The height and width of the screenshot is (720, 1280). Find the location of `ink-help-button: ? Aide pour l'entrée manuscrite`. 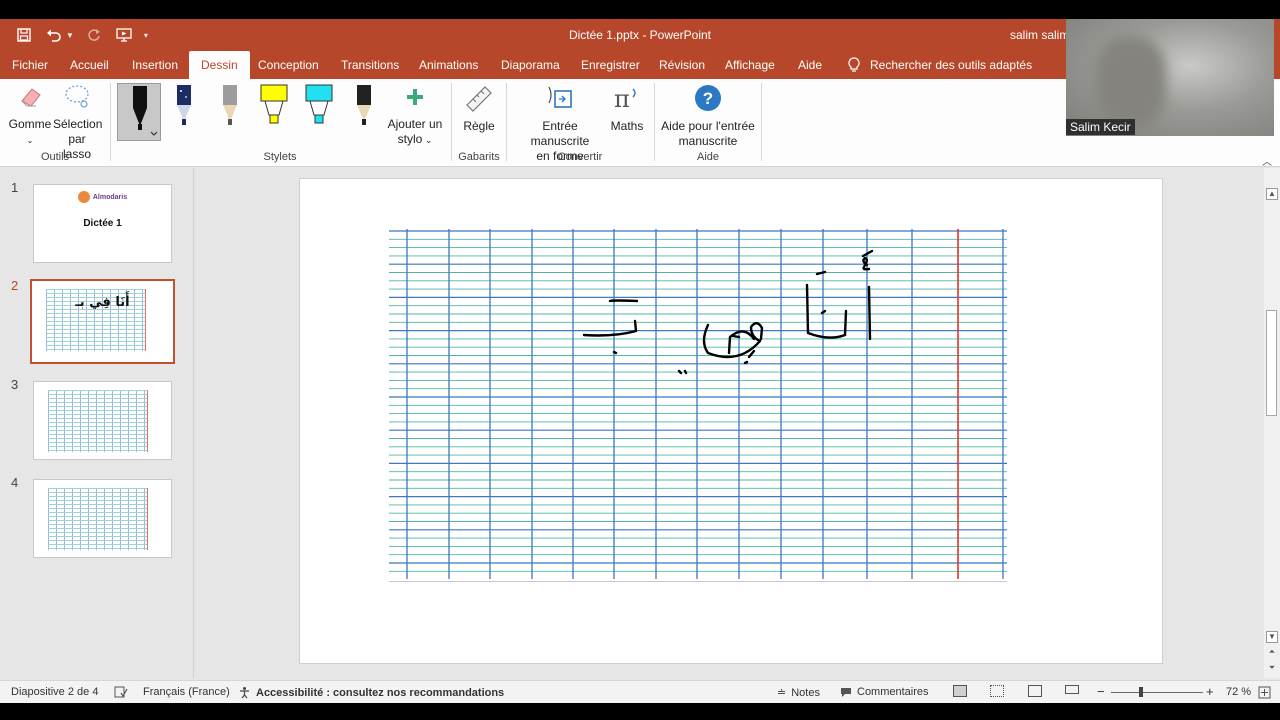

ink-help-button: ? Aide pour l'entrée manuscrite is located at coordinates (708, 116).